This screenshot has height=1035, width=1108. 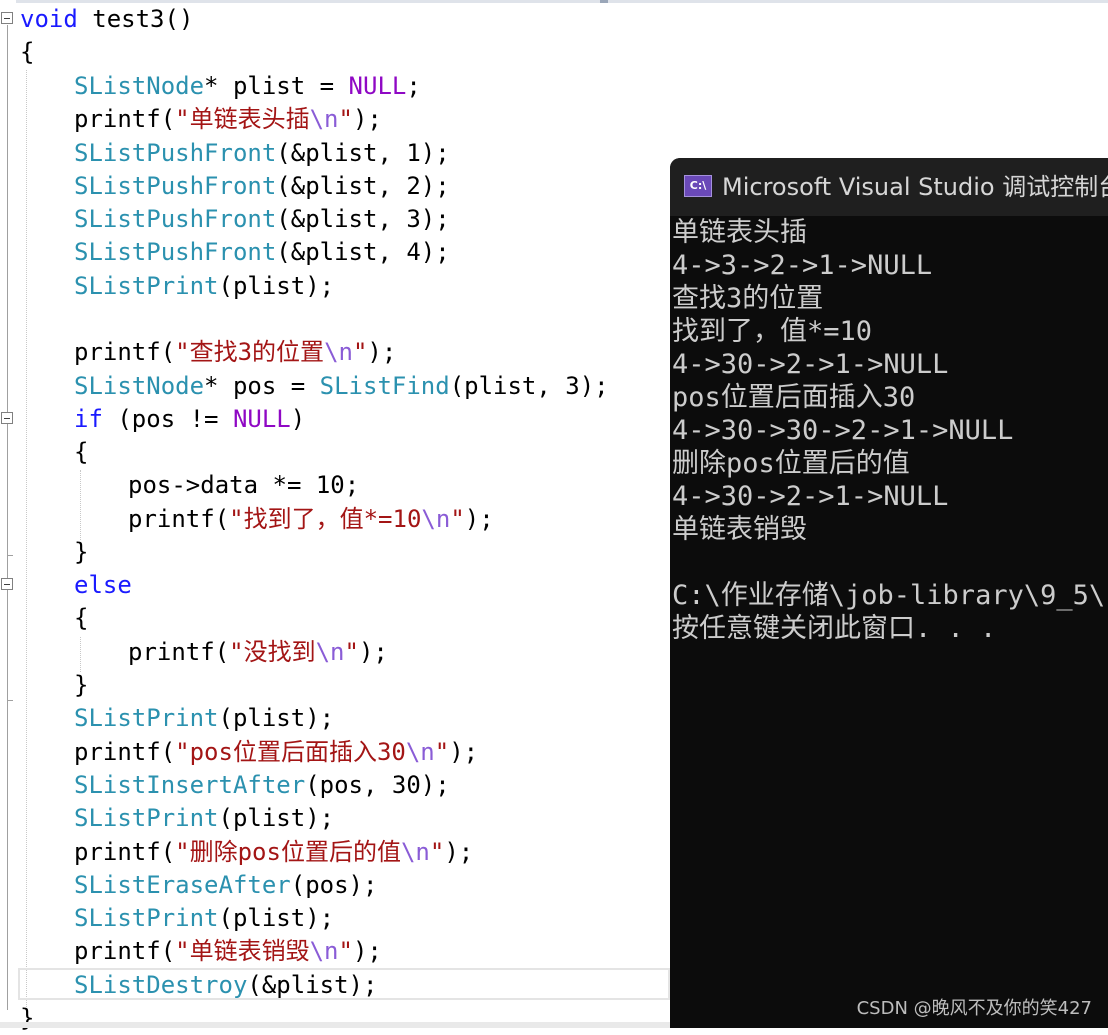 What do you see at coordinates (262, 219) in the screenshot?
I see `code-line: SListPushFront(&plist, 3);` at bounding box center [262, 219].